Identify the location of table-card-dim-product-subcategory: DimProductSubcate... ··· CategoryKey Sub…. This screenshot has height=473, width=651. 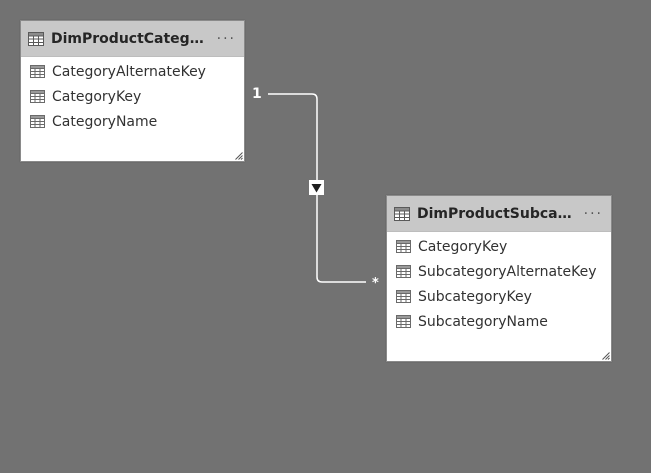
(499, 278).